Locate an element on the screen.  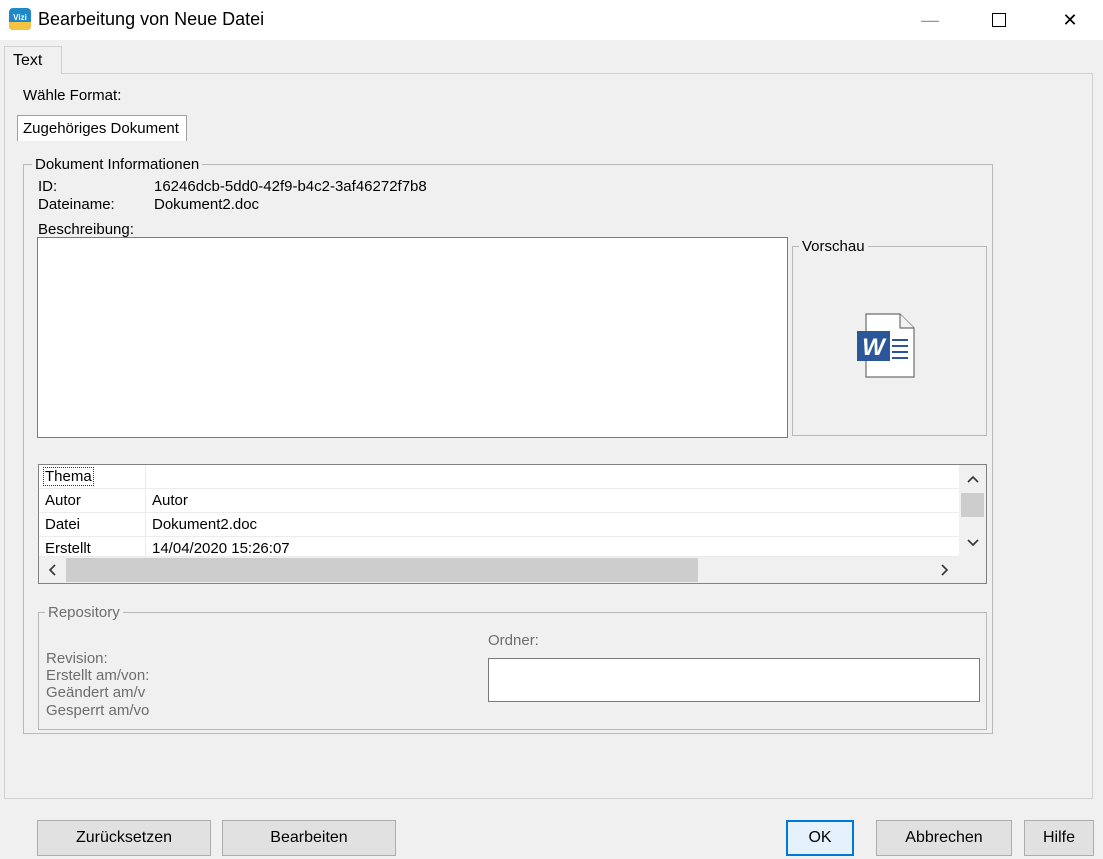
maximize-button is located at coordinates (999, 20).